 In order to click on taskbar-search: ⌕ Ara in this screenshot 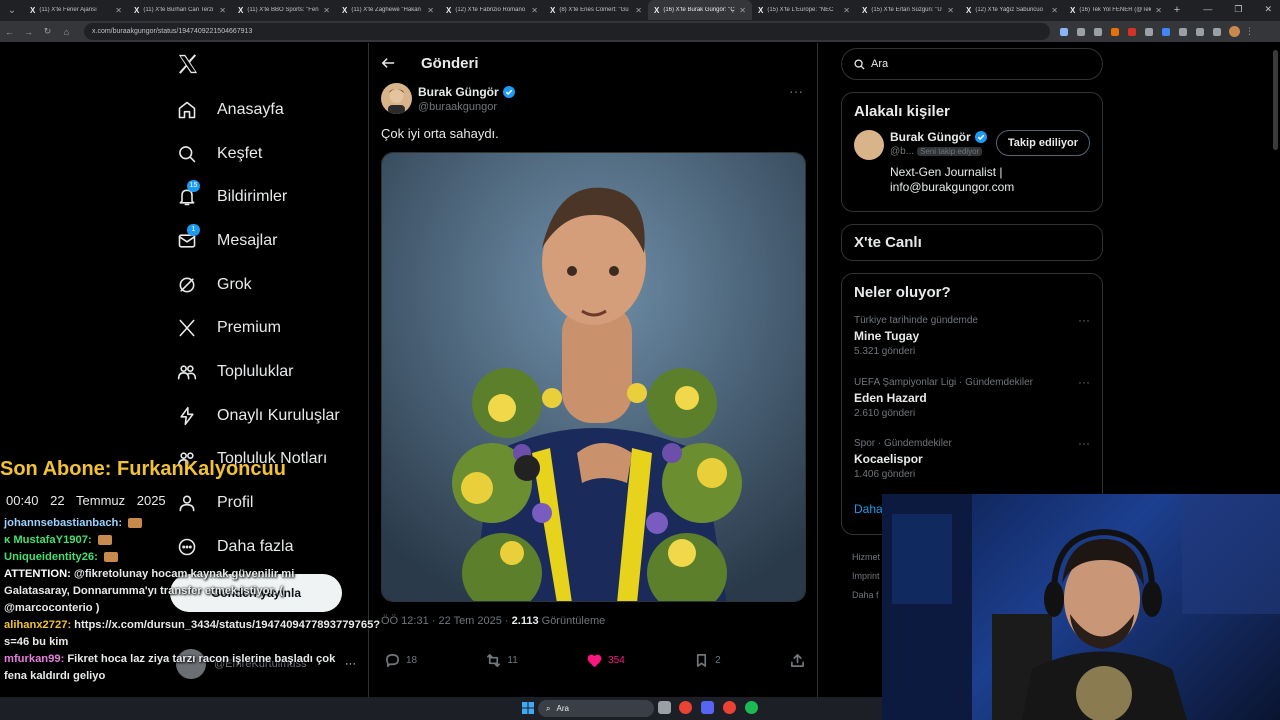, I will do `click(596, 708)`.